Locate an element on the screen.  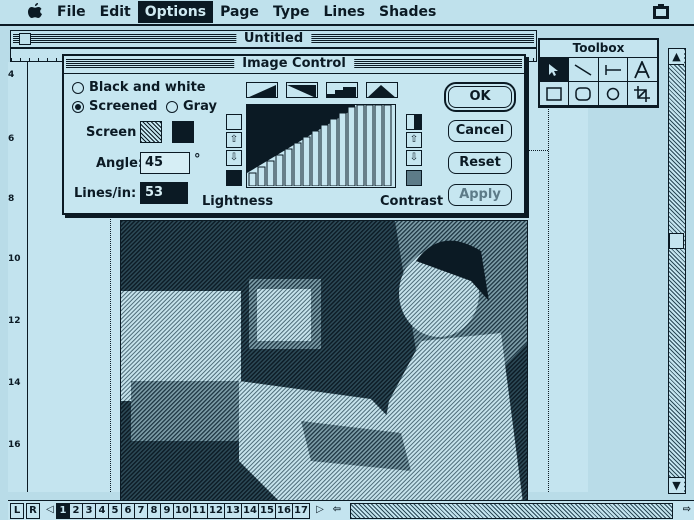
window-title-bar: Untitled is located at coordinates (273, 39).